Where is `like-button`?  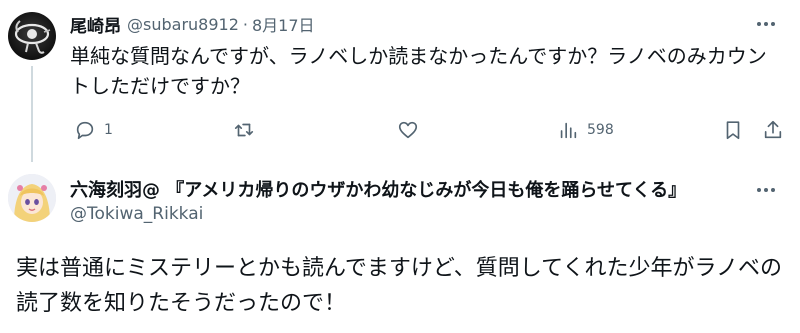 like-button is located at coordinates (408, 130).